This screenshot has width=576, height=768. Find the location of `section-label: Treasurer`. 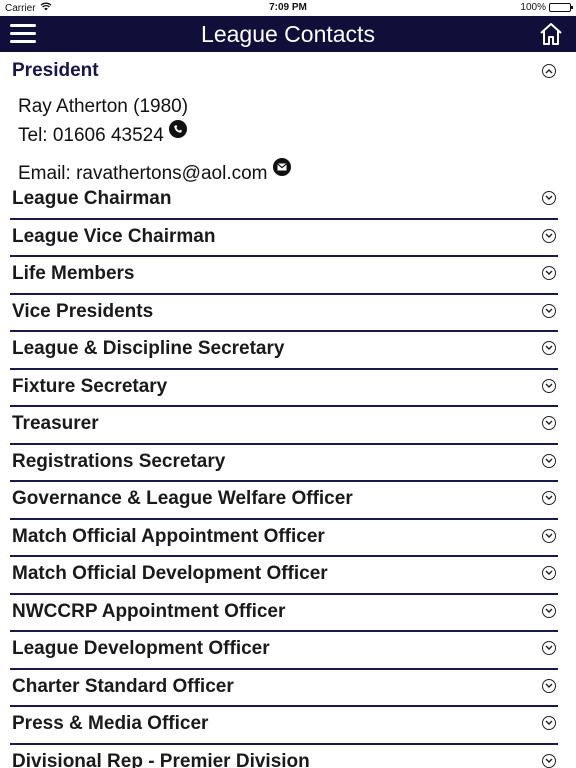

section-label: Treasurer is located at coordinates (55, 423).